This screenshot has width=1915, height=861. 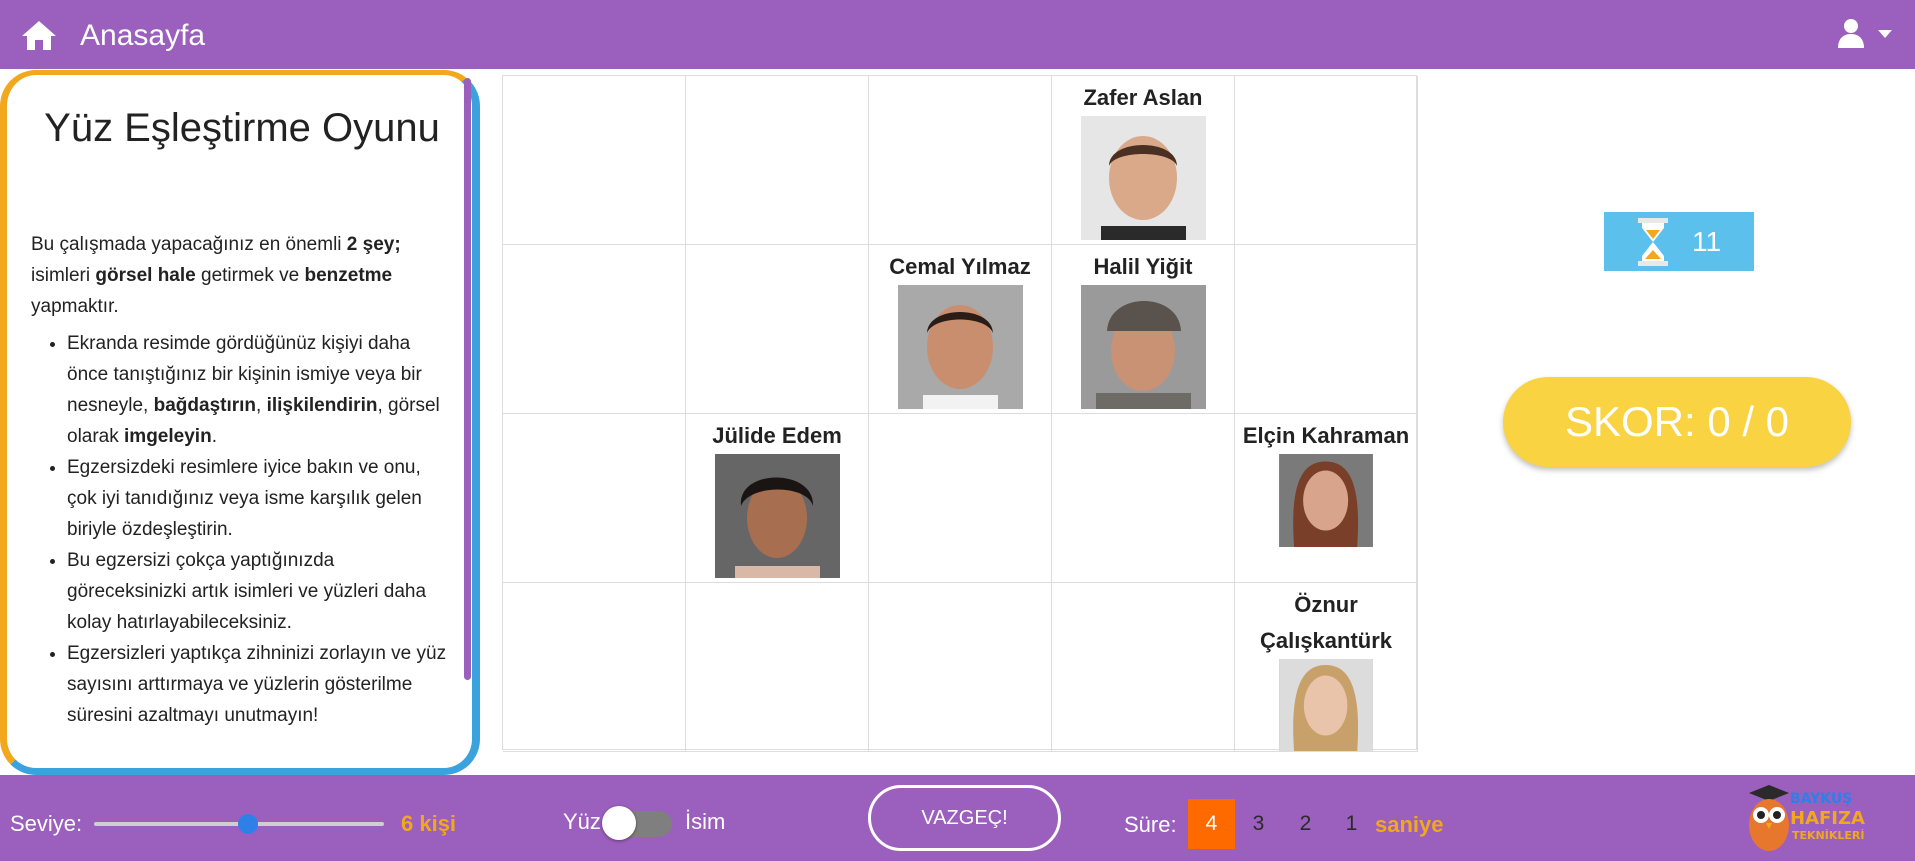 I want to click on duration-option-4: 4, so click(x=1211, y=824).